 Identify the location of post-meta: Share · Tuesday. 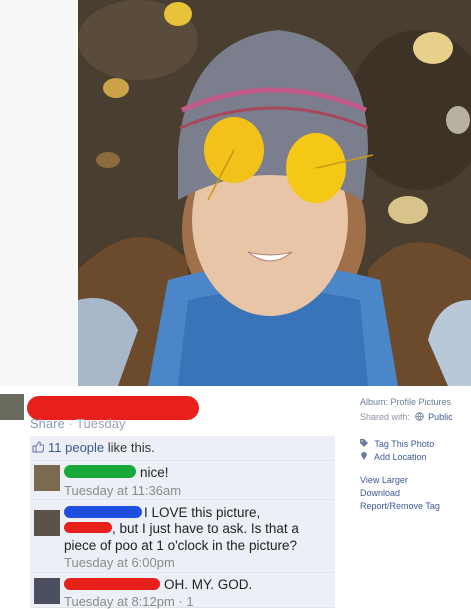
(77, 423).